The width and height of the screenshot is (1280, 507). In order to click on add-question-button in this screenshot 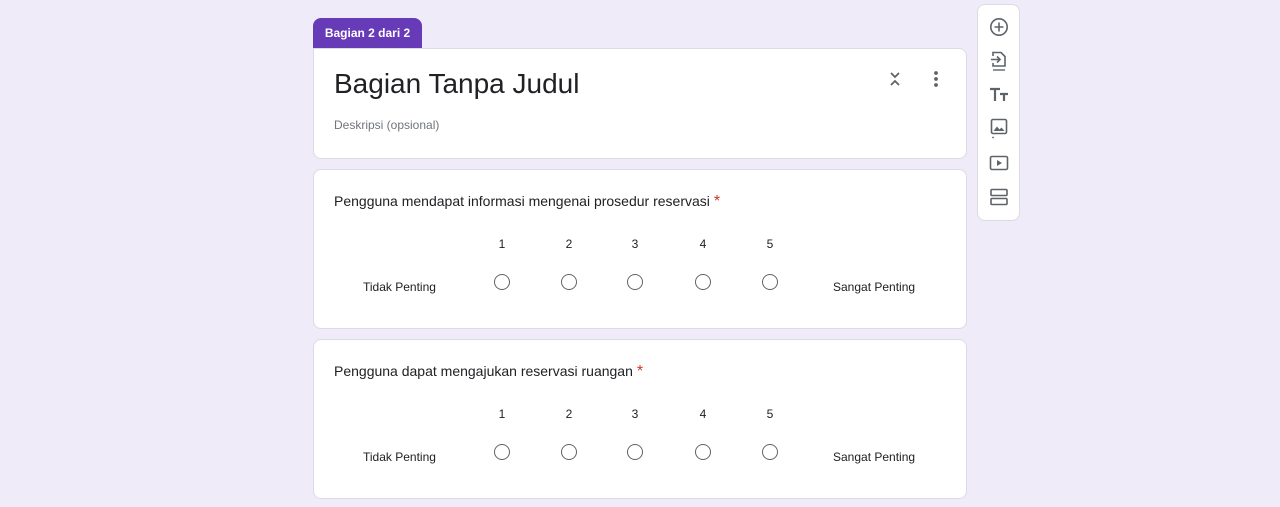, I will do `click(999, 27)`.